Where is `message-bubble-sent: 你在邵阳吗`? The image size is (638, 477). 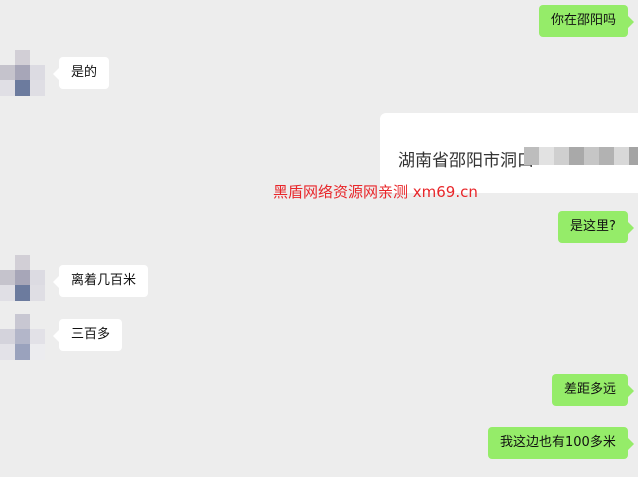 message-bubble-sent: 你在邵阳吗 is located at coordinates (587, 21).